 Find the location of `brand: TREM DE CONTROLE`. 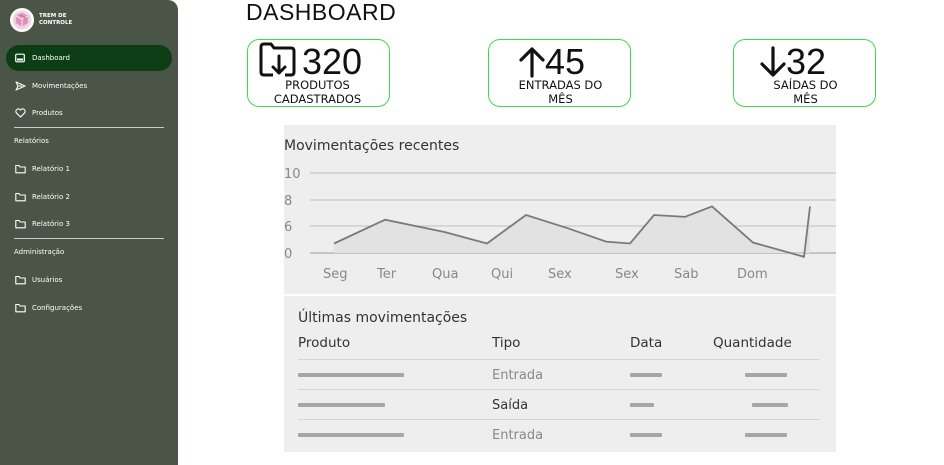

brand: TREM DE CONTROLE is located at coordinates (44, 20).